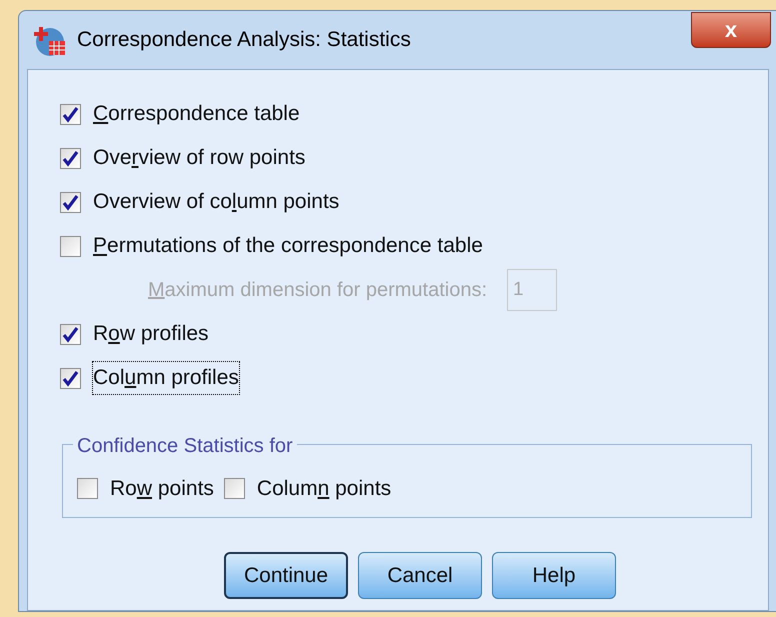 This screenshot has height=617, width=776. Describe the element at coordinates (199, 158) in the screenshot. I see `option-label: Overview of row points` at that location.